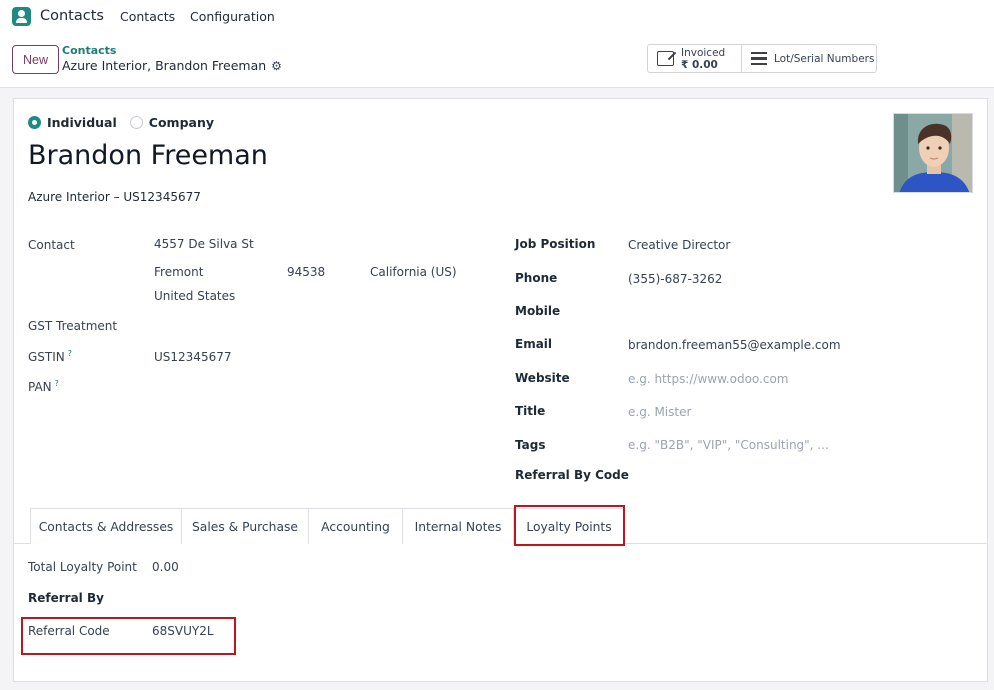 Image resolution: width=994 pixels, height=690 pixels. Describe the element at coordinates (128, 636) in the screenshot. I see `referral-code-highlight` at that location.